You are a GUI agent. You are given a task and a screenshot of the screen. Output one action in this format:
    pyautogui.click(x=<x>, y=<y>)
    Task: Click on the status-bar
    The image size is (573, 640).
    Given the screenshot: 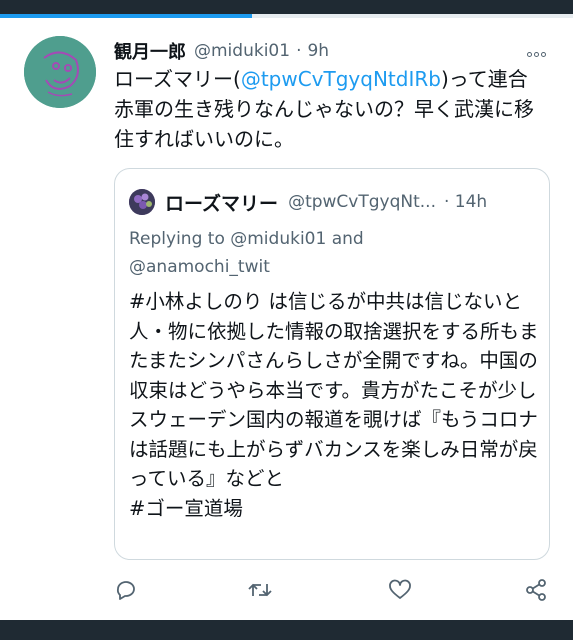 What is the action you would take?
    pyautogui.click(x=286, y=7)
    